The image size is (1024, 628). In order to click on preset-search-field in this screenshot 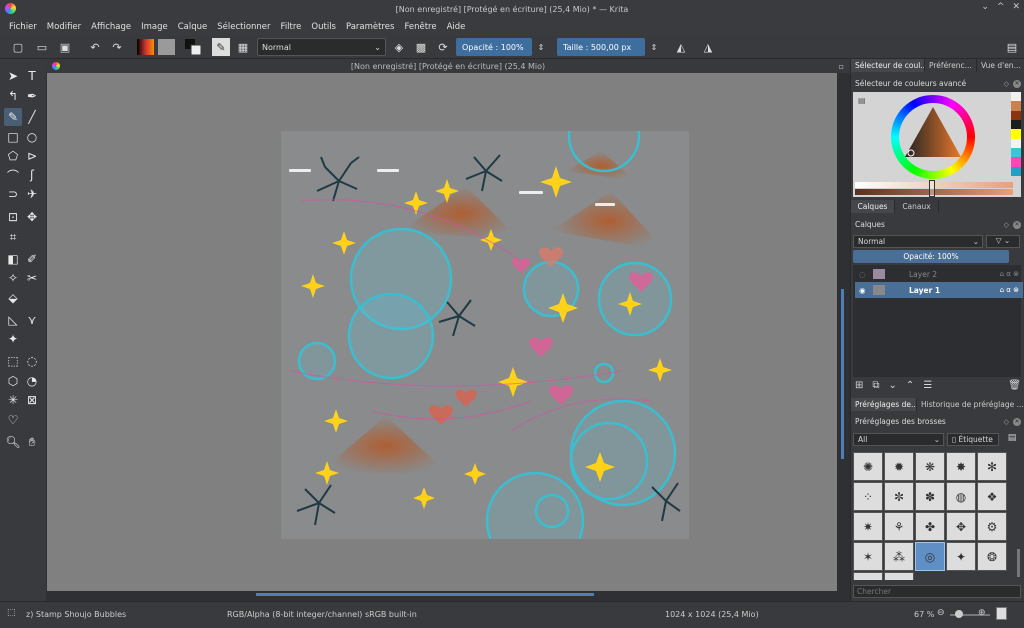, I will do `click(937, 591)`.